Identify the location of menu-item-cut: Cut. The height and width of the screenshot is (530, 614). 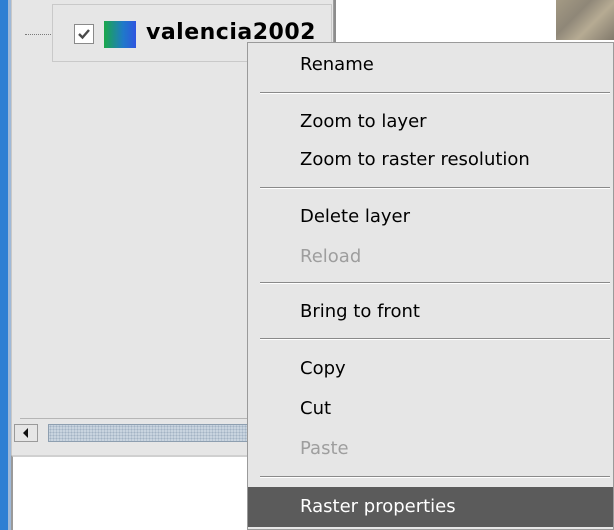
(430, 409).